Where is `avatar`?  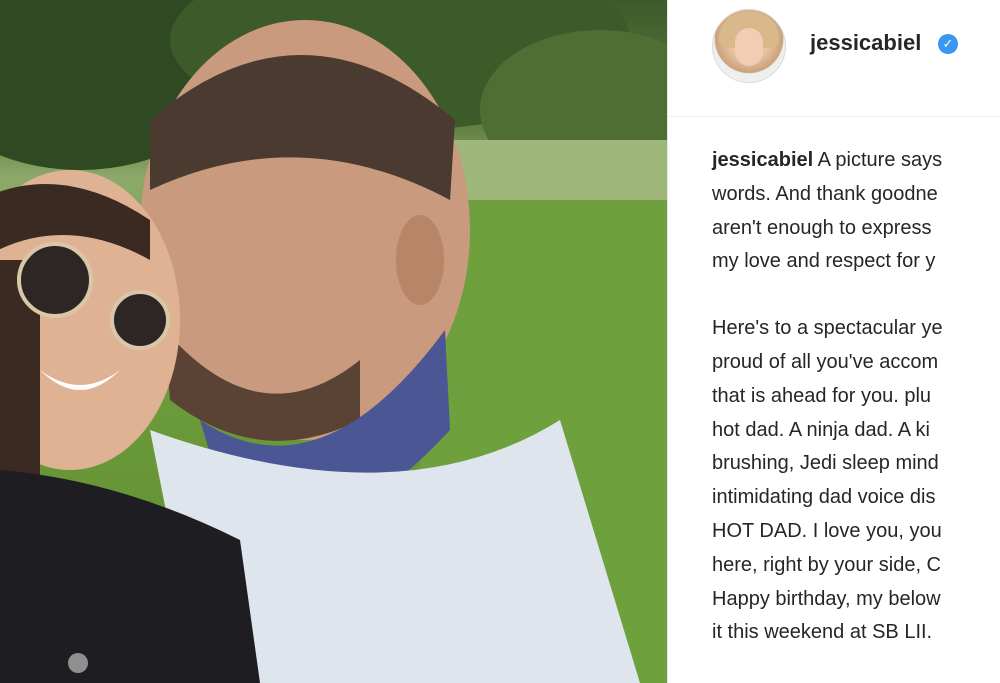 avatar is located at coordinates (749, 46).